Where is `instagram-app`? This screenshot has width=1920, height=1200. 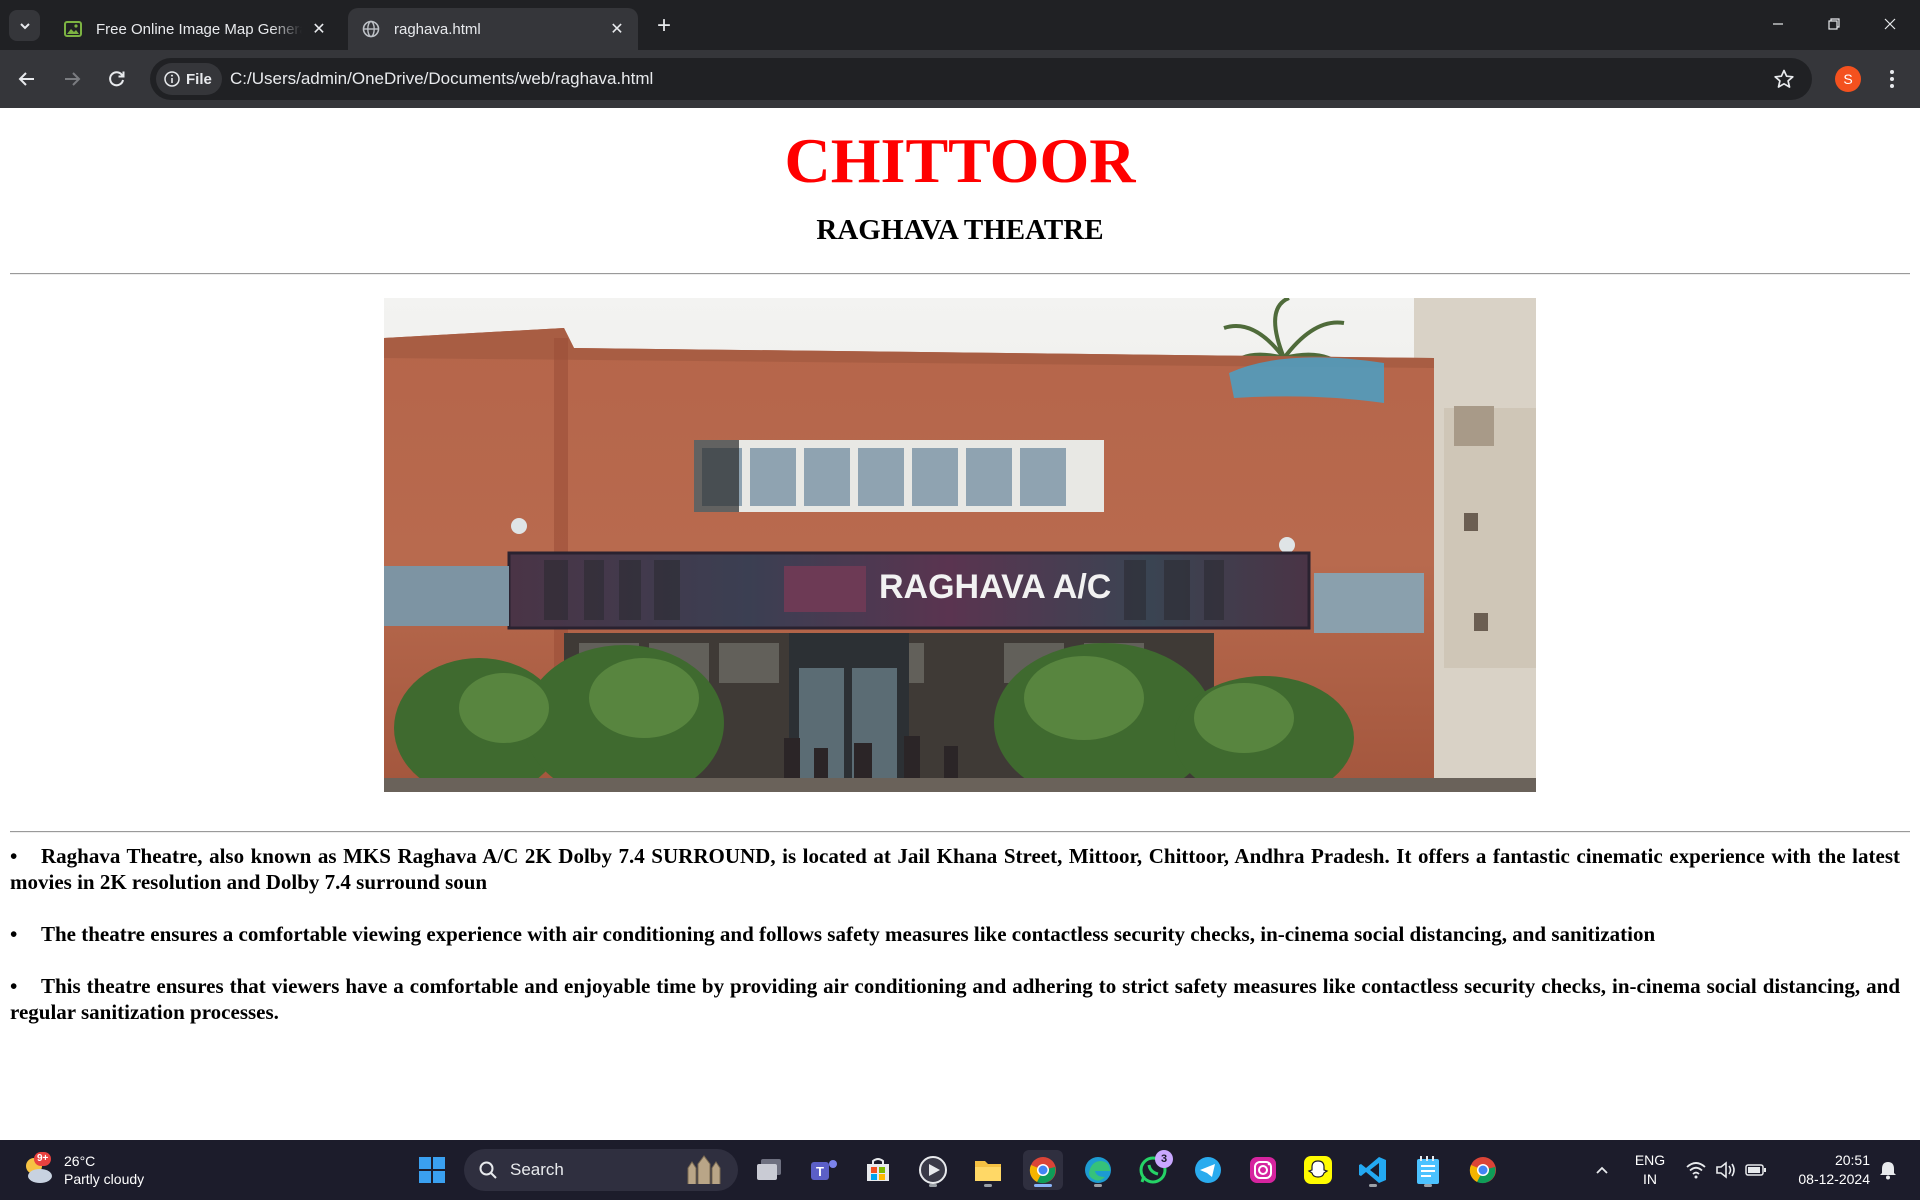 instagram-app is located at coordinates (1263, 1170).